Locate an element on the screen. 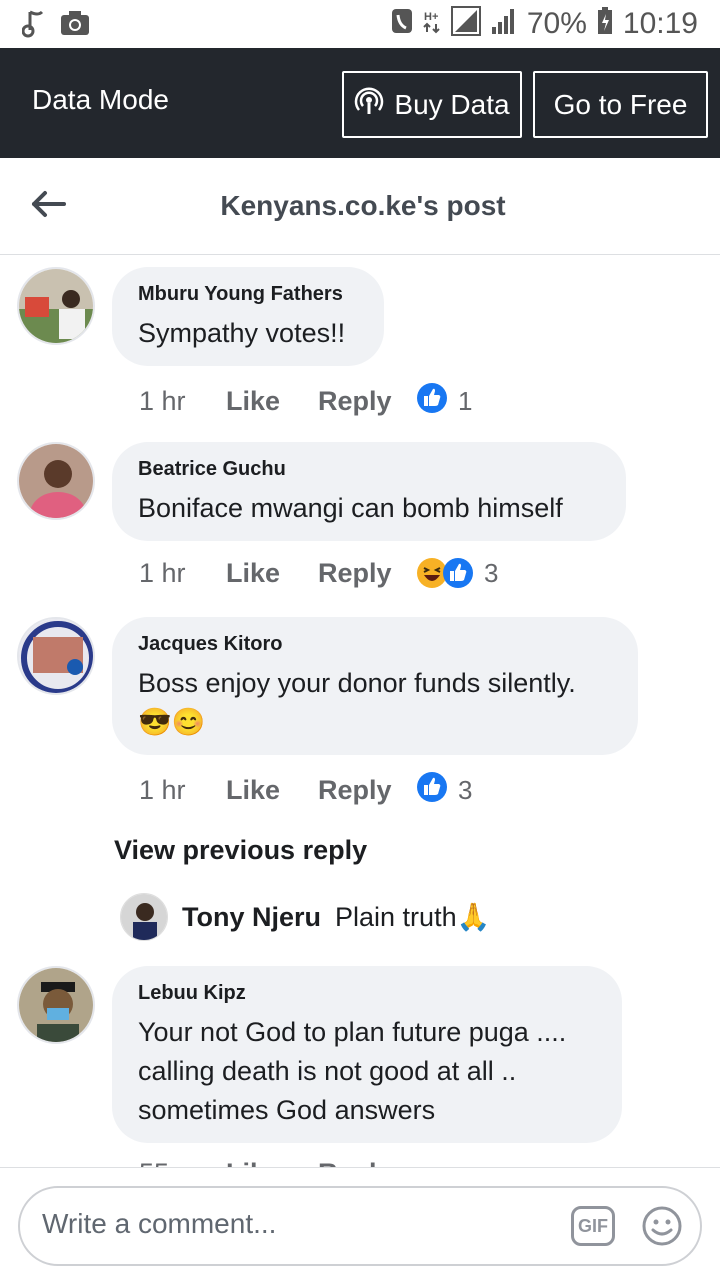 Image resolution: width=720 pixels, height=1280 pixels. comment-text: Sympathy votes!! is located at coordinates (242, 333).